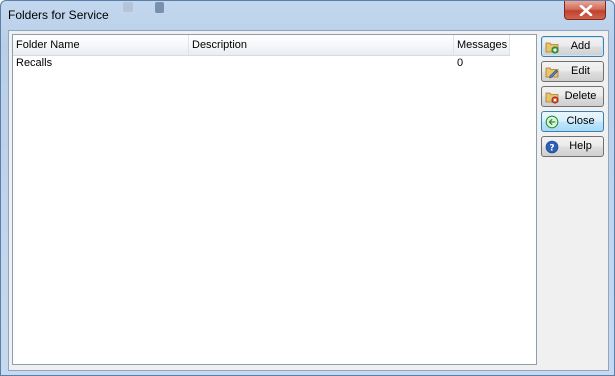  I want to click on folder-add-icon, so click(552, 48).